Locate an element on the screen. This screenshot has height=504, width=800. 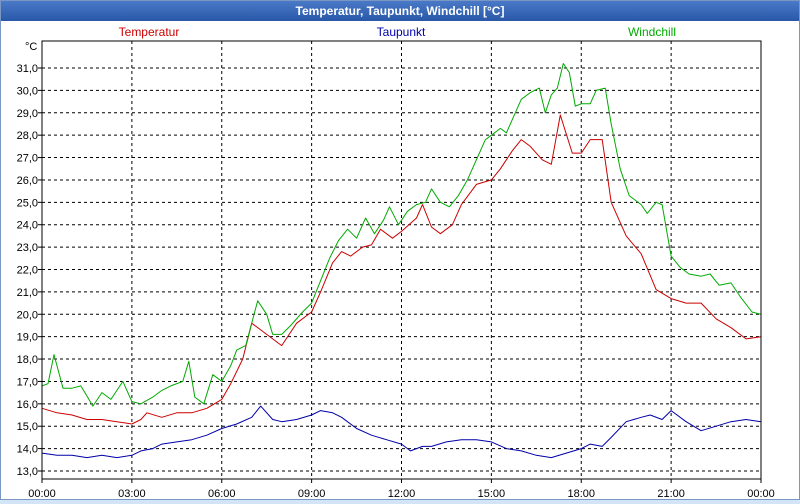
y-tick-label: 25,0 is located at coordinates (27, 203).